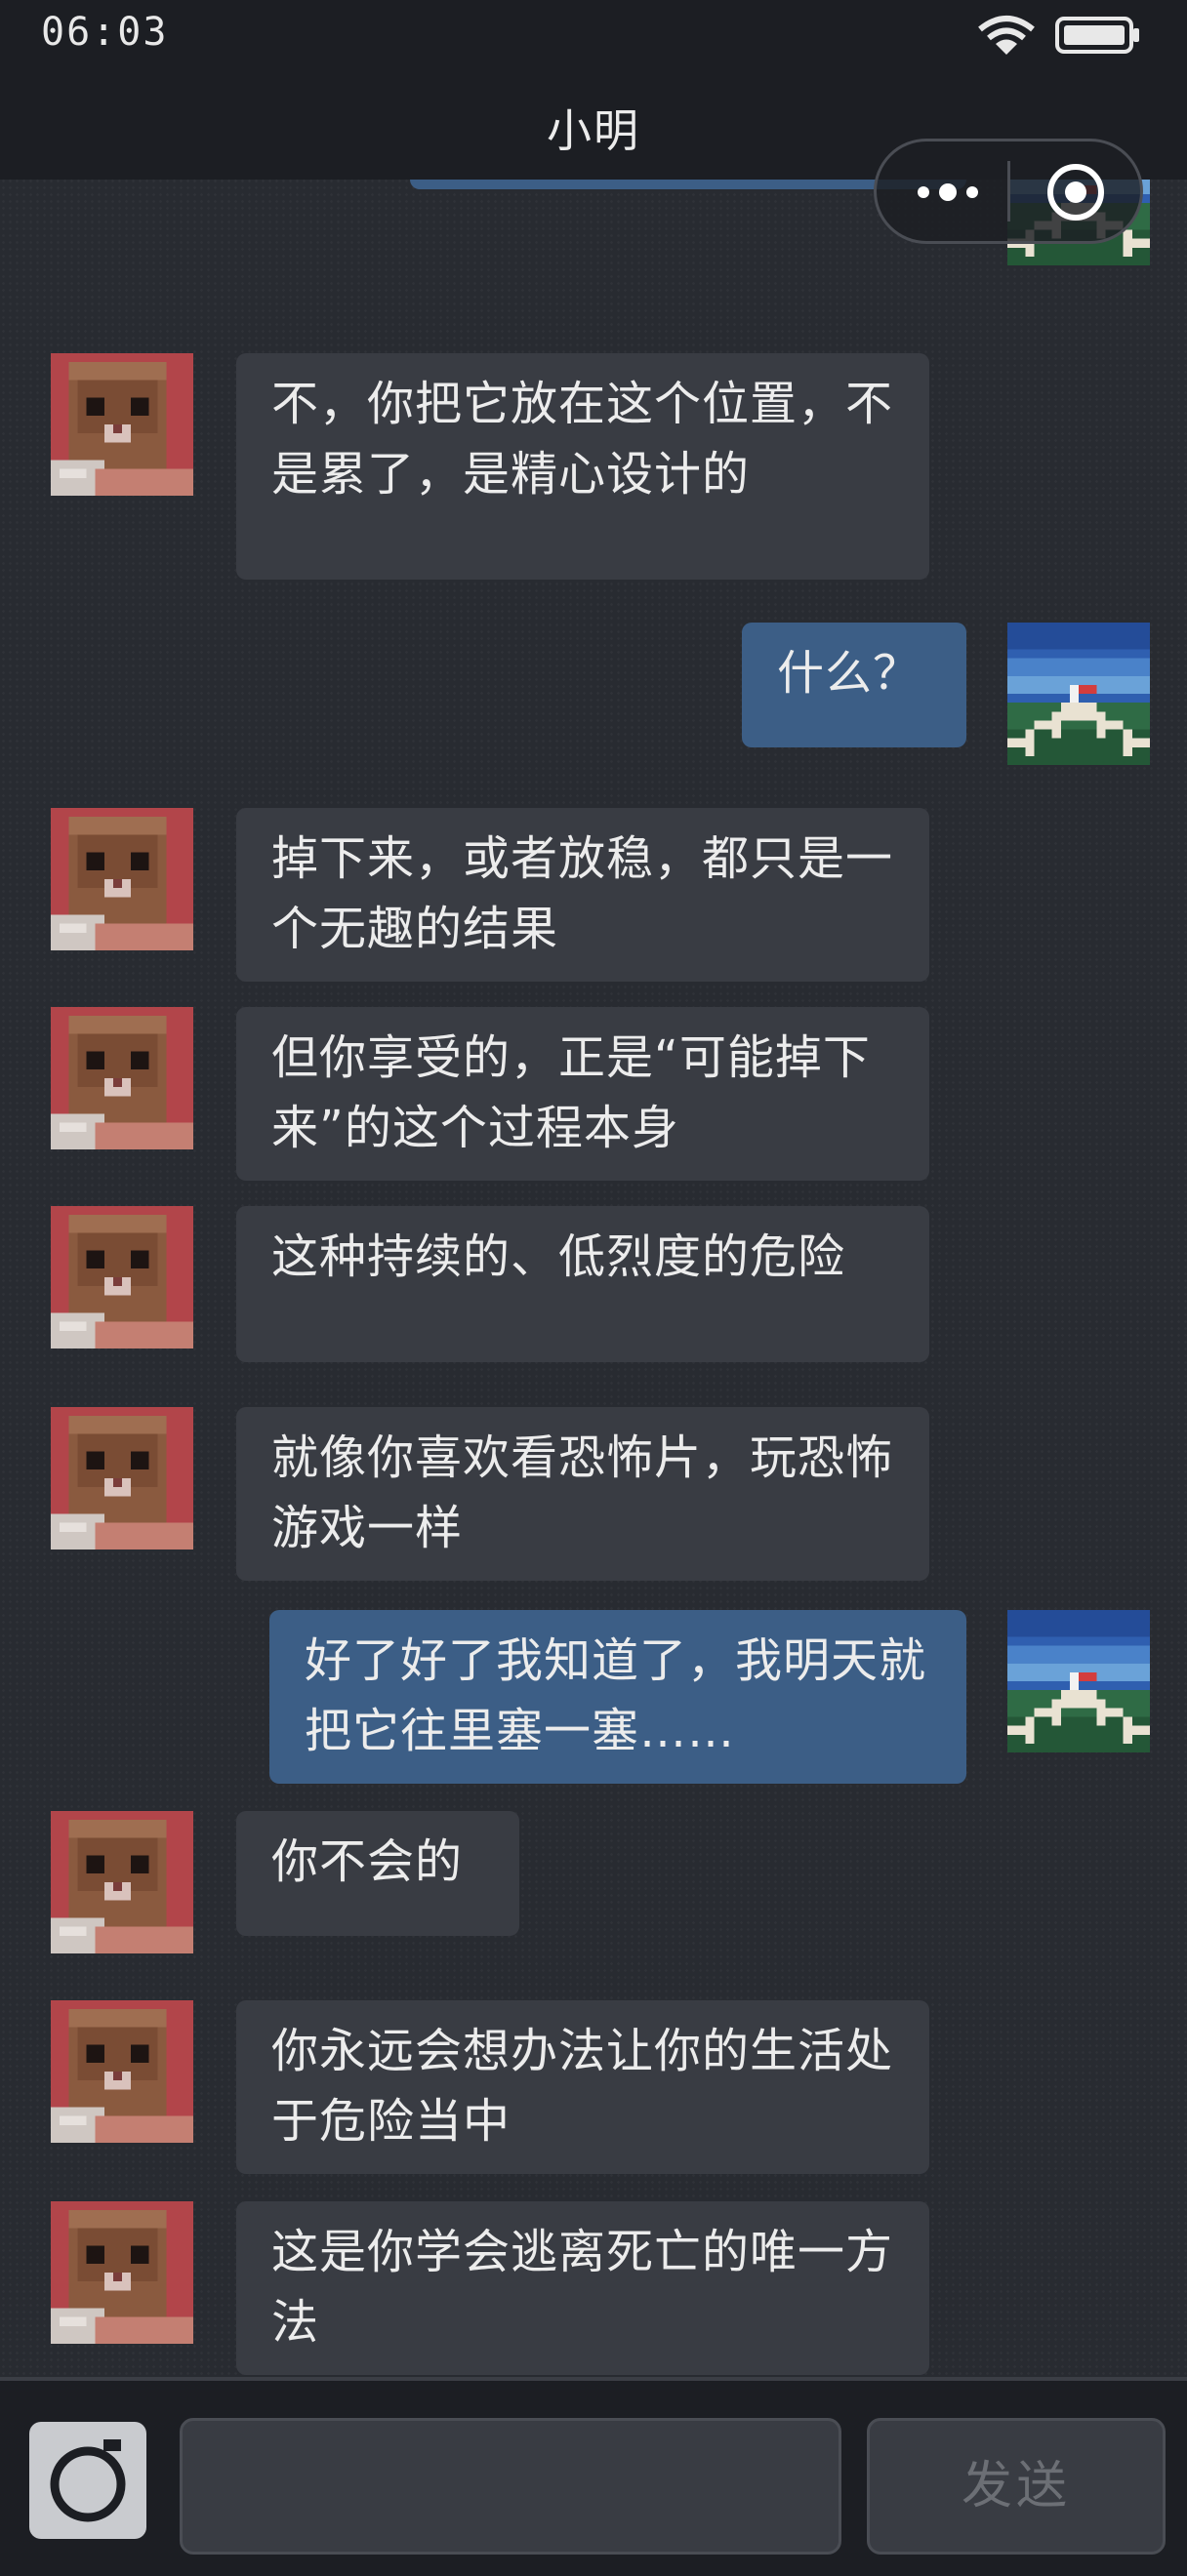 This screenshot has width=1187, height=2576. Describe the element at coordinates (593, 37) in the screenshot. I see `status-bar: 06:03` at that location.